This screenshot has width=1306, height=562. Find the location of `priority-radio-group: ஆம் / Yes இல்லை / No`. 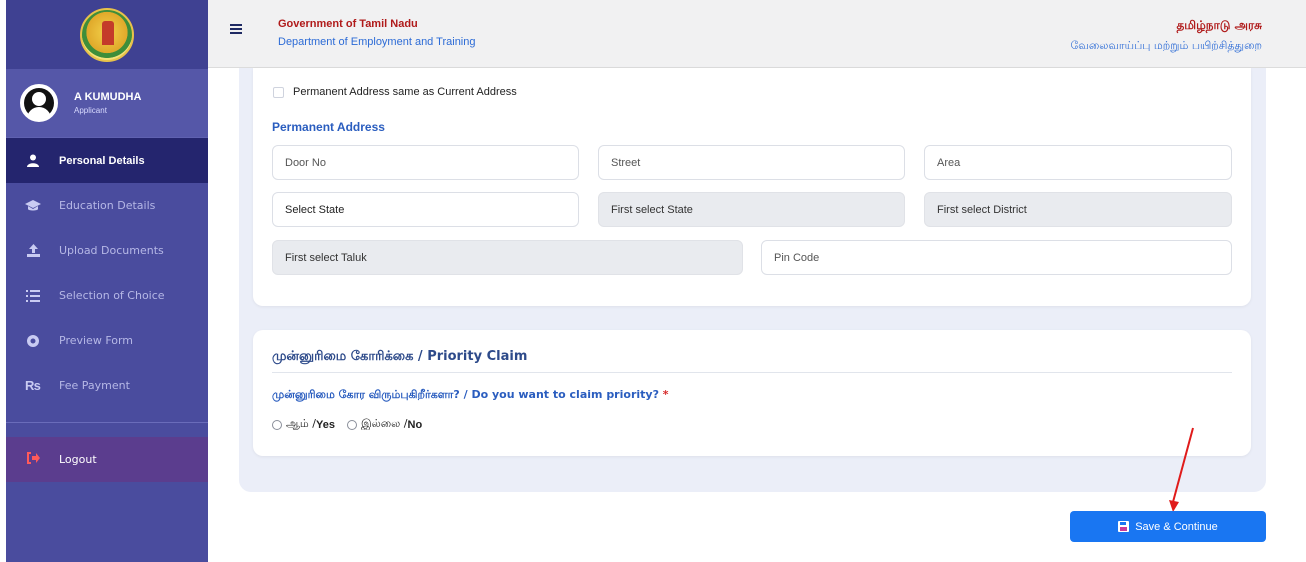

priority-radio-group: ஆம் / Yes இல்லை / No is located at coordinates (353, 424).